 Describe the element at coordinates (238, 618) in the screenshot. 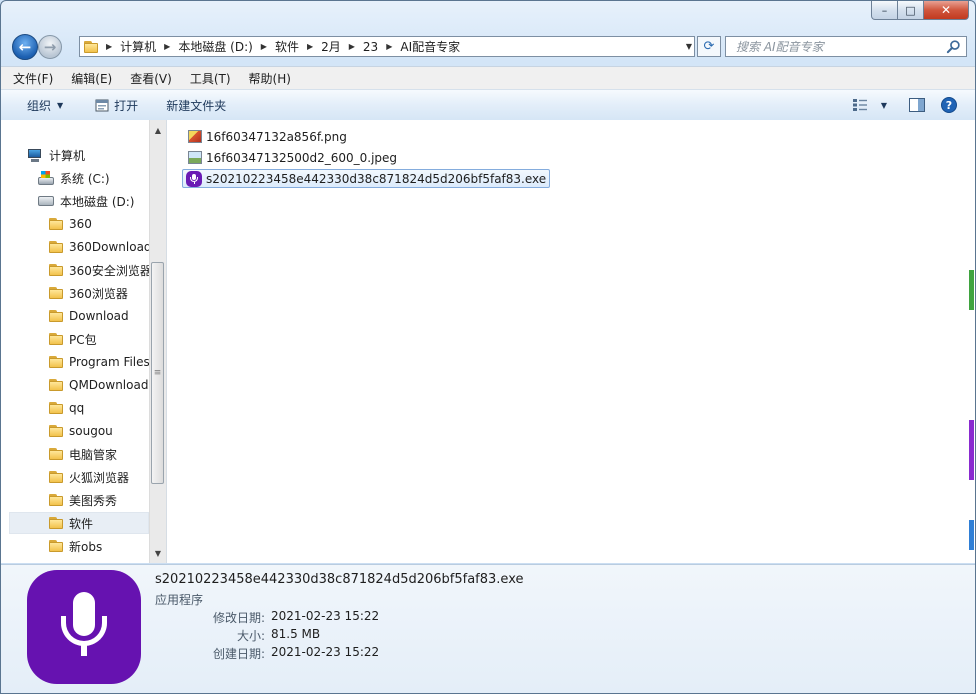

I see `details-modified-label: 修改日期:` at that location.